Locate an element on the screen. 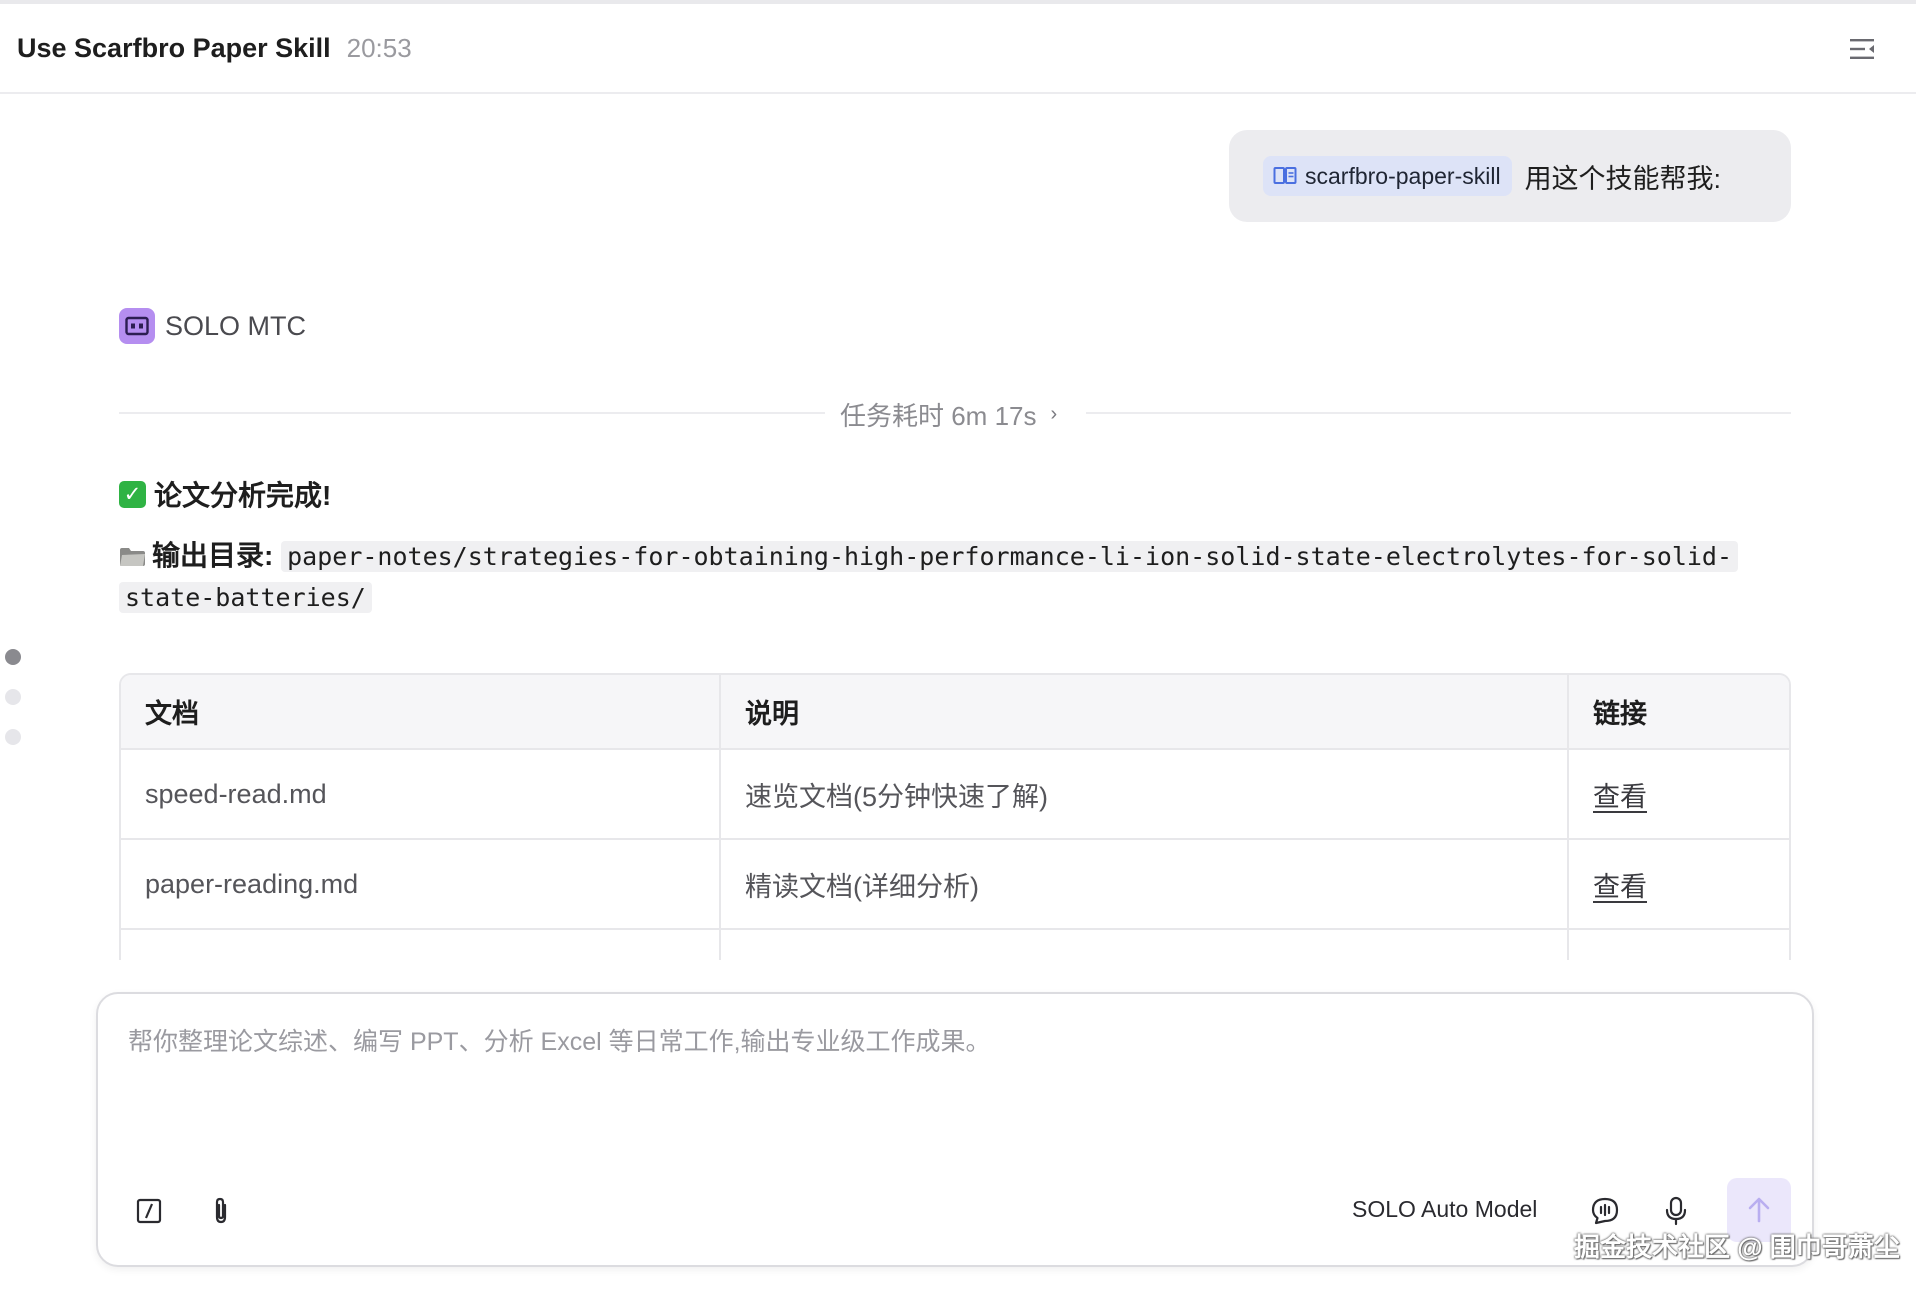 The image size is (1916, 1292). done-heading: ✓ 论文分析完成! is located at coordinates (225, 494).